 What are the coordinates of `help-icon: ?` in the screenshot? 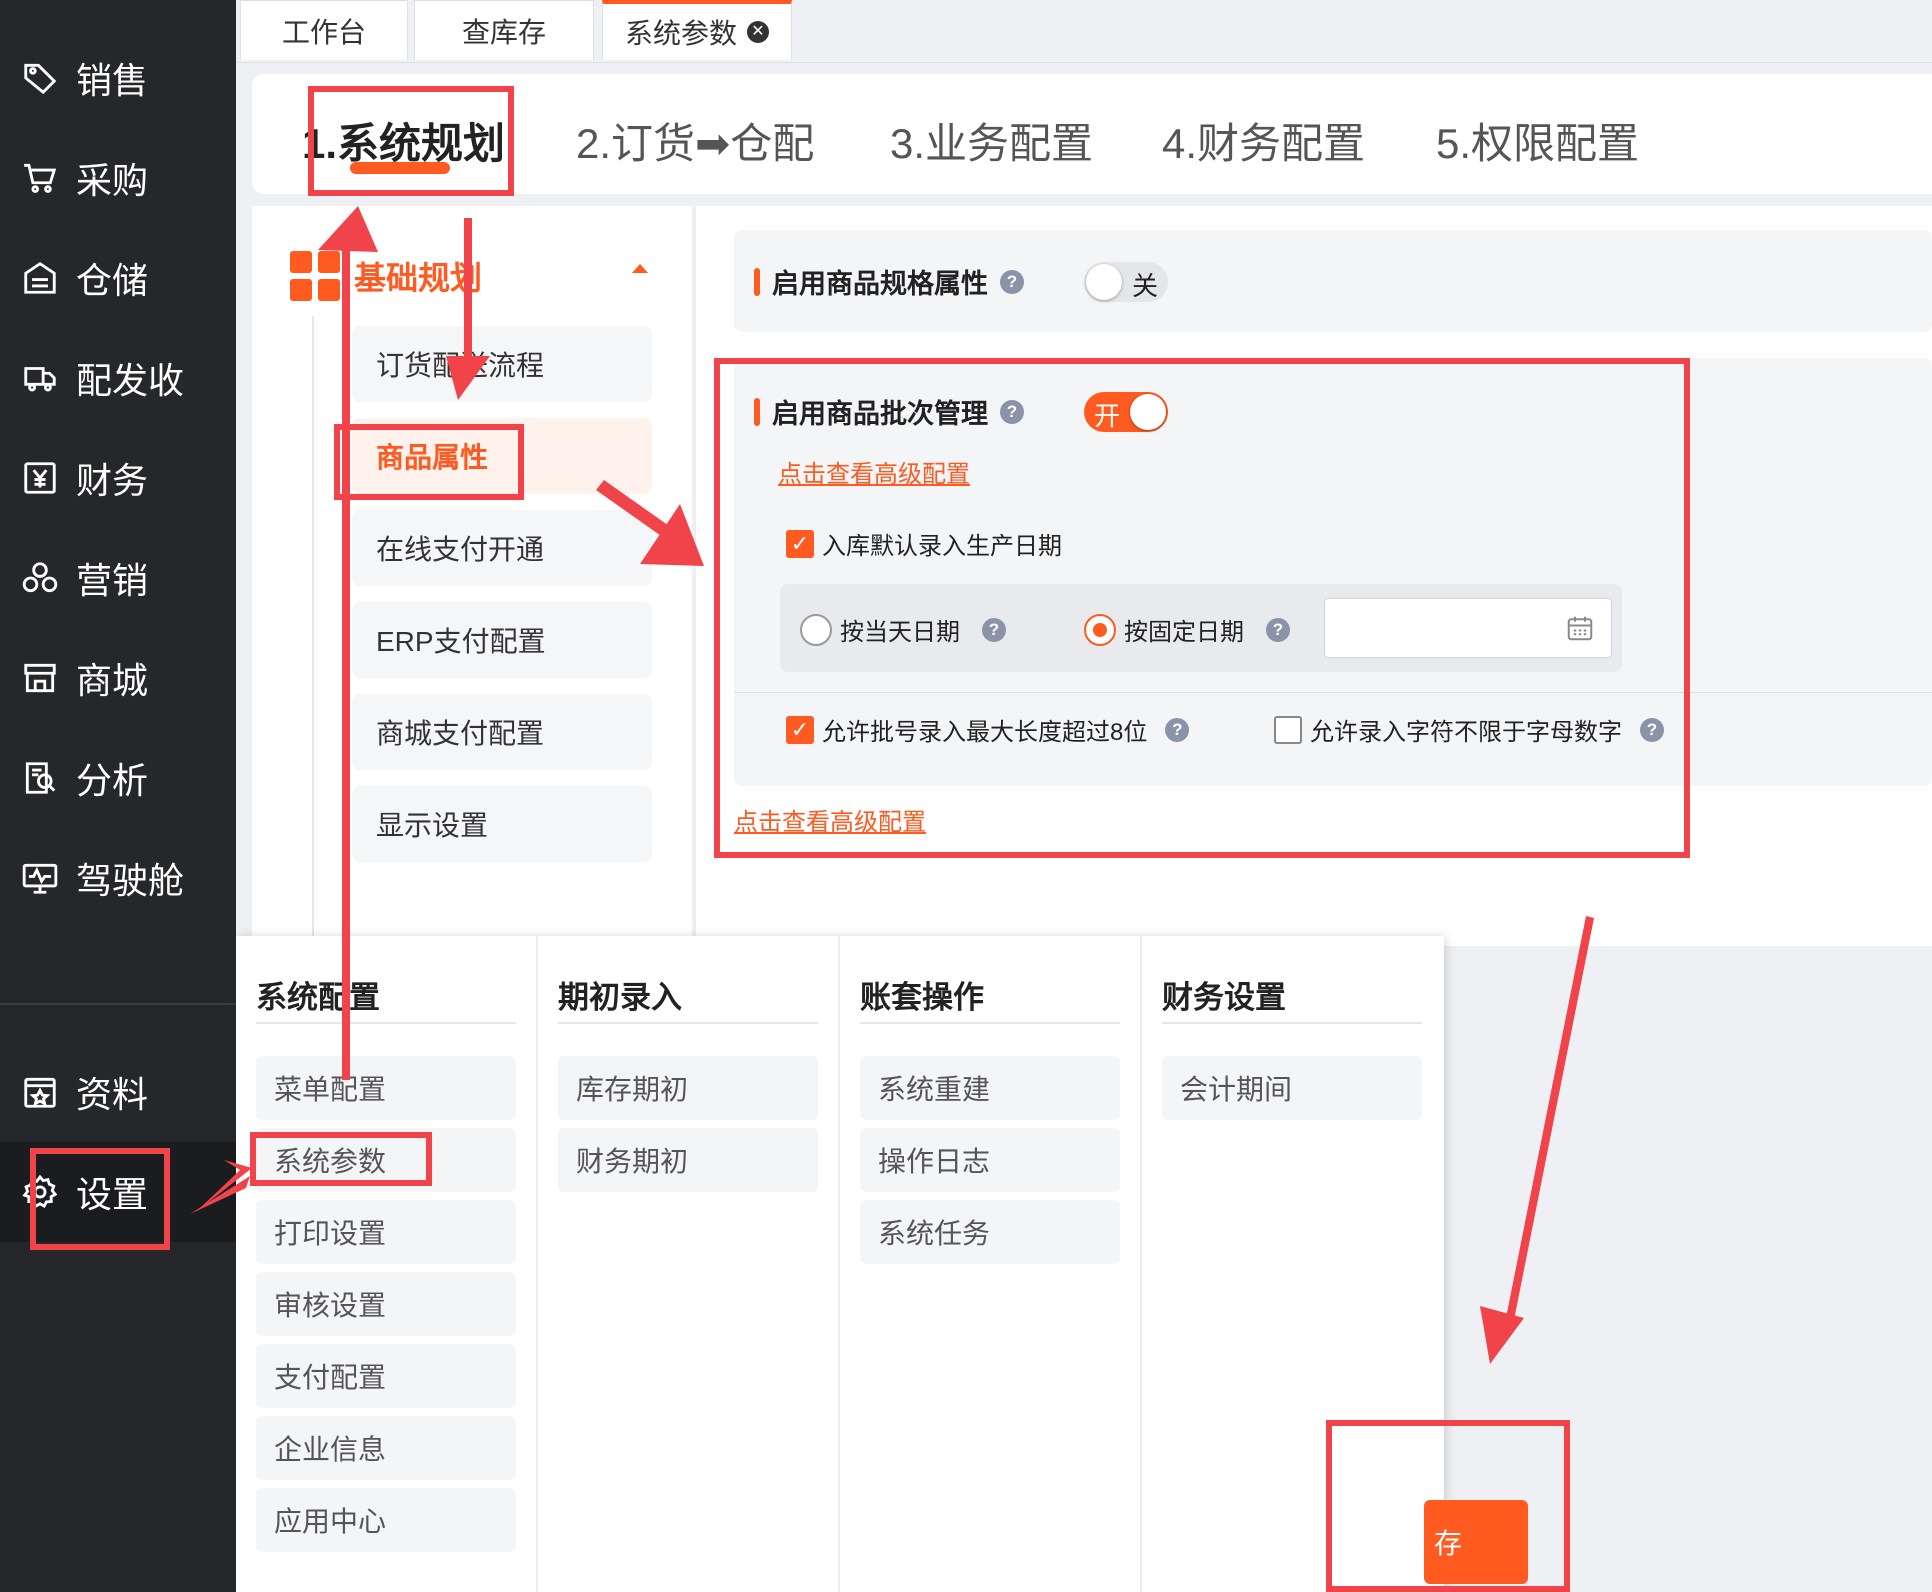 It's located at (1012, 281).